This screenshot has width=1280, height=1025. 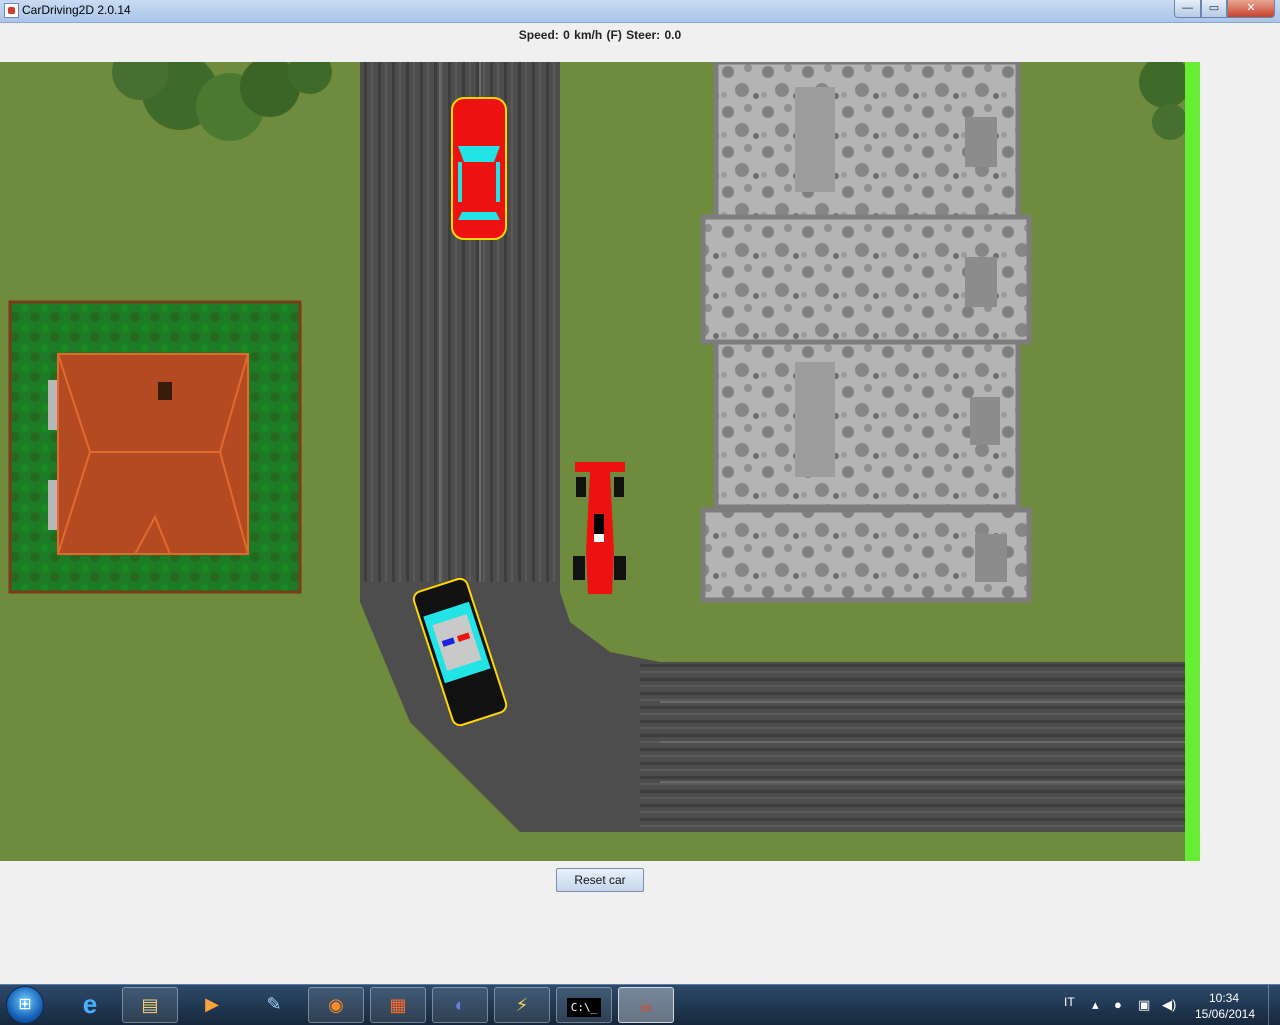 I want to click on firefox-icon: ◉, so click(x=336, y=1005).